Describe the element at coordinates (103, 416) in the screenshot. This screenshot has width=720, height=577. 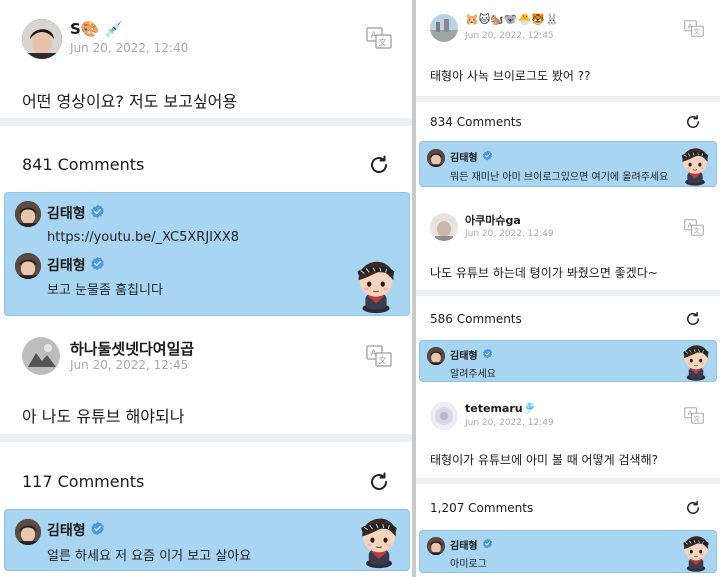
I see `post-text: 아 나도 유튜브 해야되나` at that location.